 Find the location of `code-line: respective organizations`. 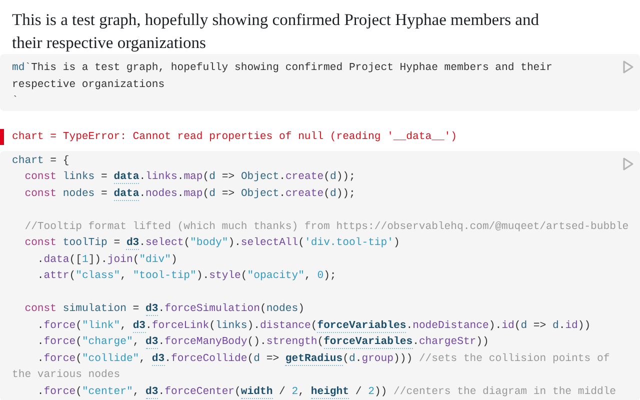

code-line: respective organizations is located at coordinates (89, 85).